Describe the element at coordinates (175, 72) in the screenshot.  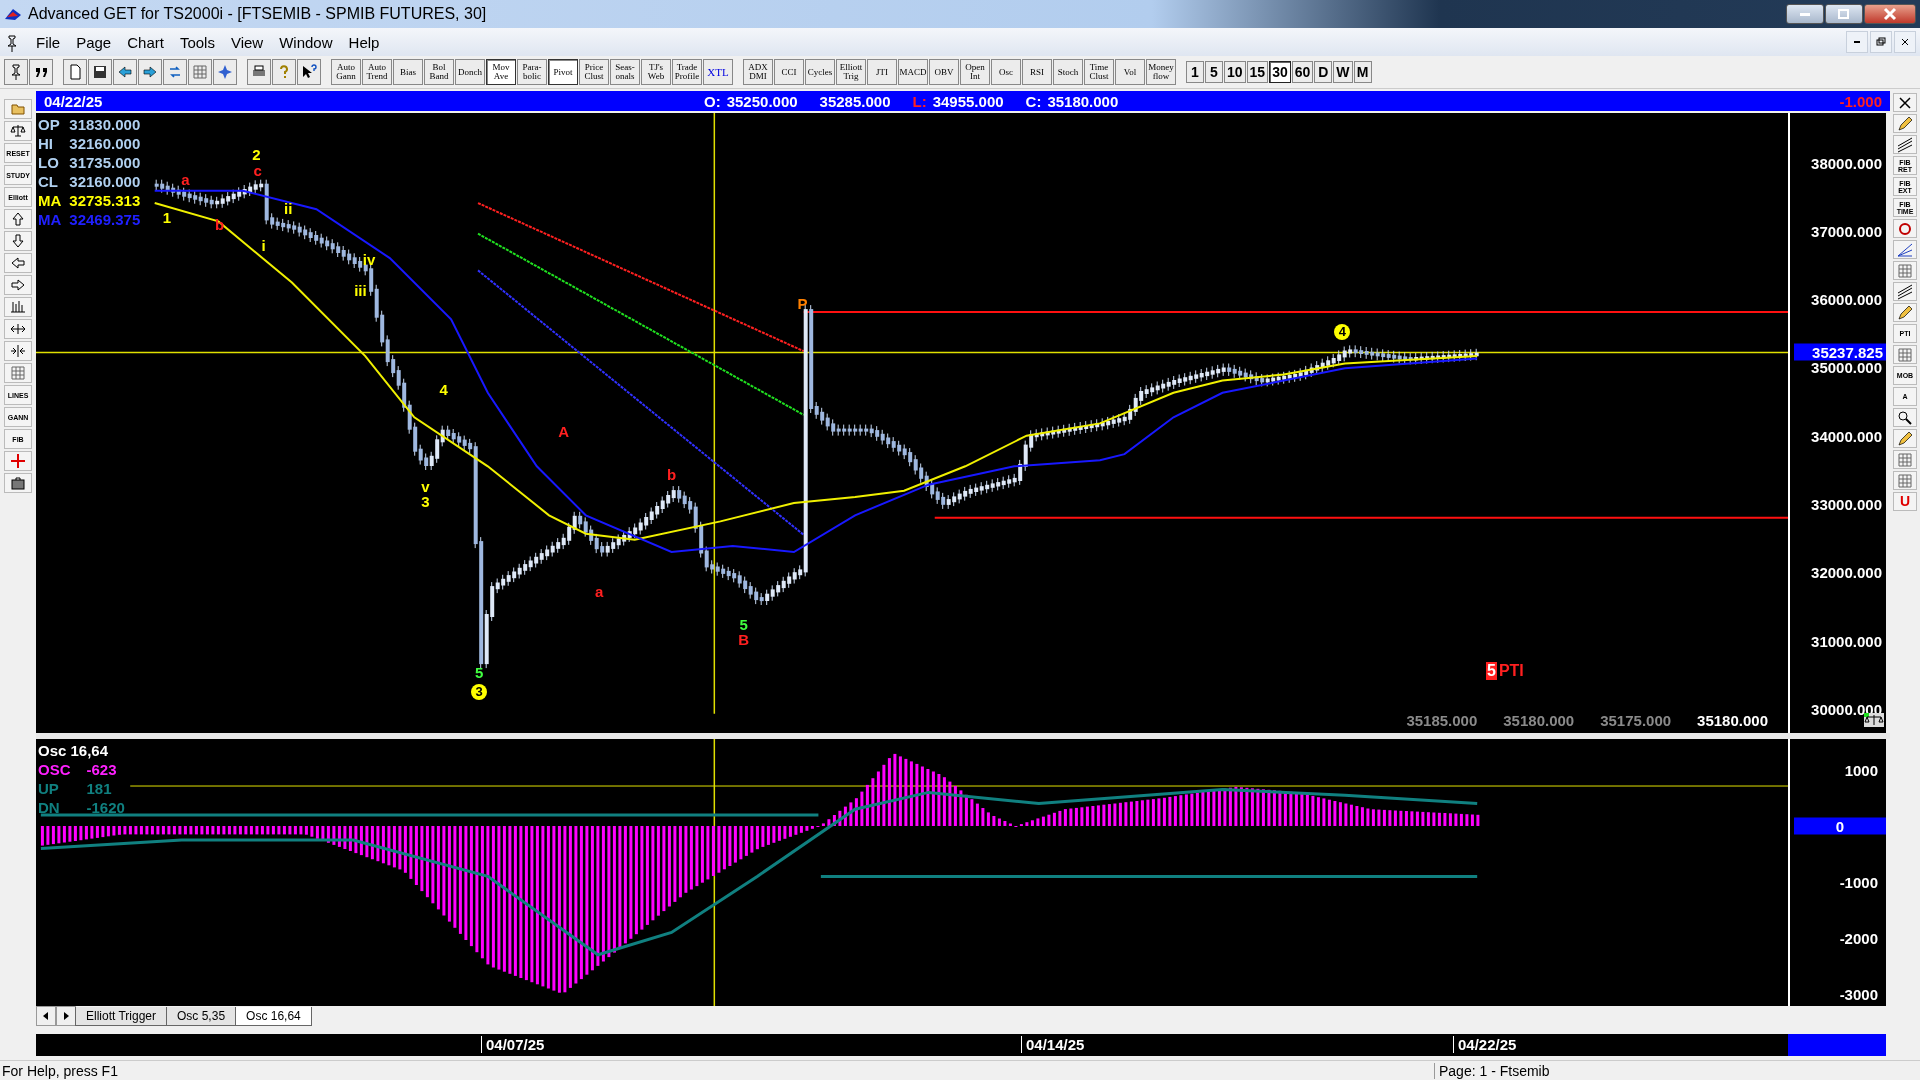
I see `sync-arrows-button` at that location.